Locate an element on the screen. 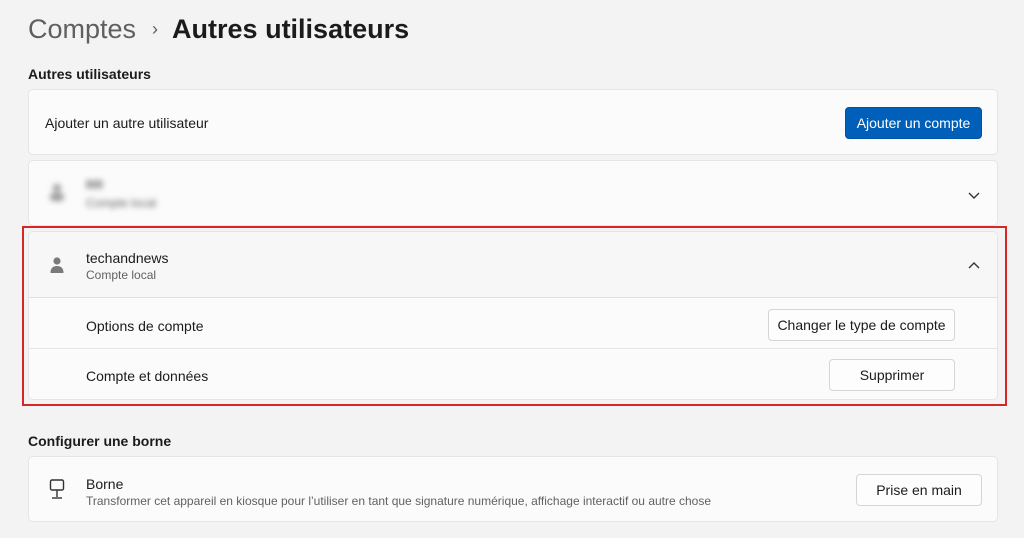  user-name: techandnews is located at coordinates (127, 258).